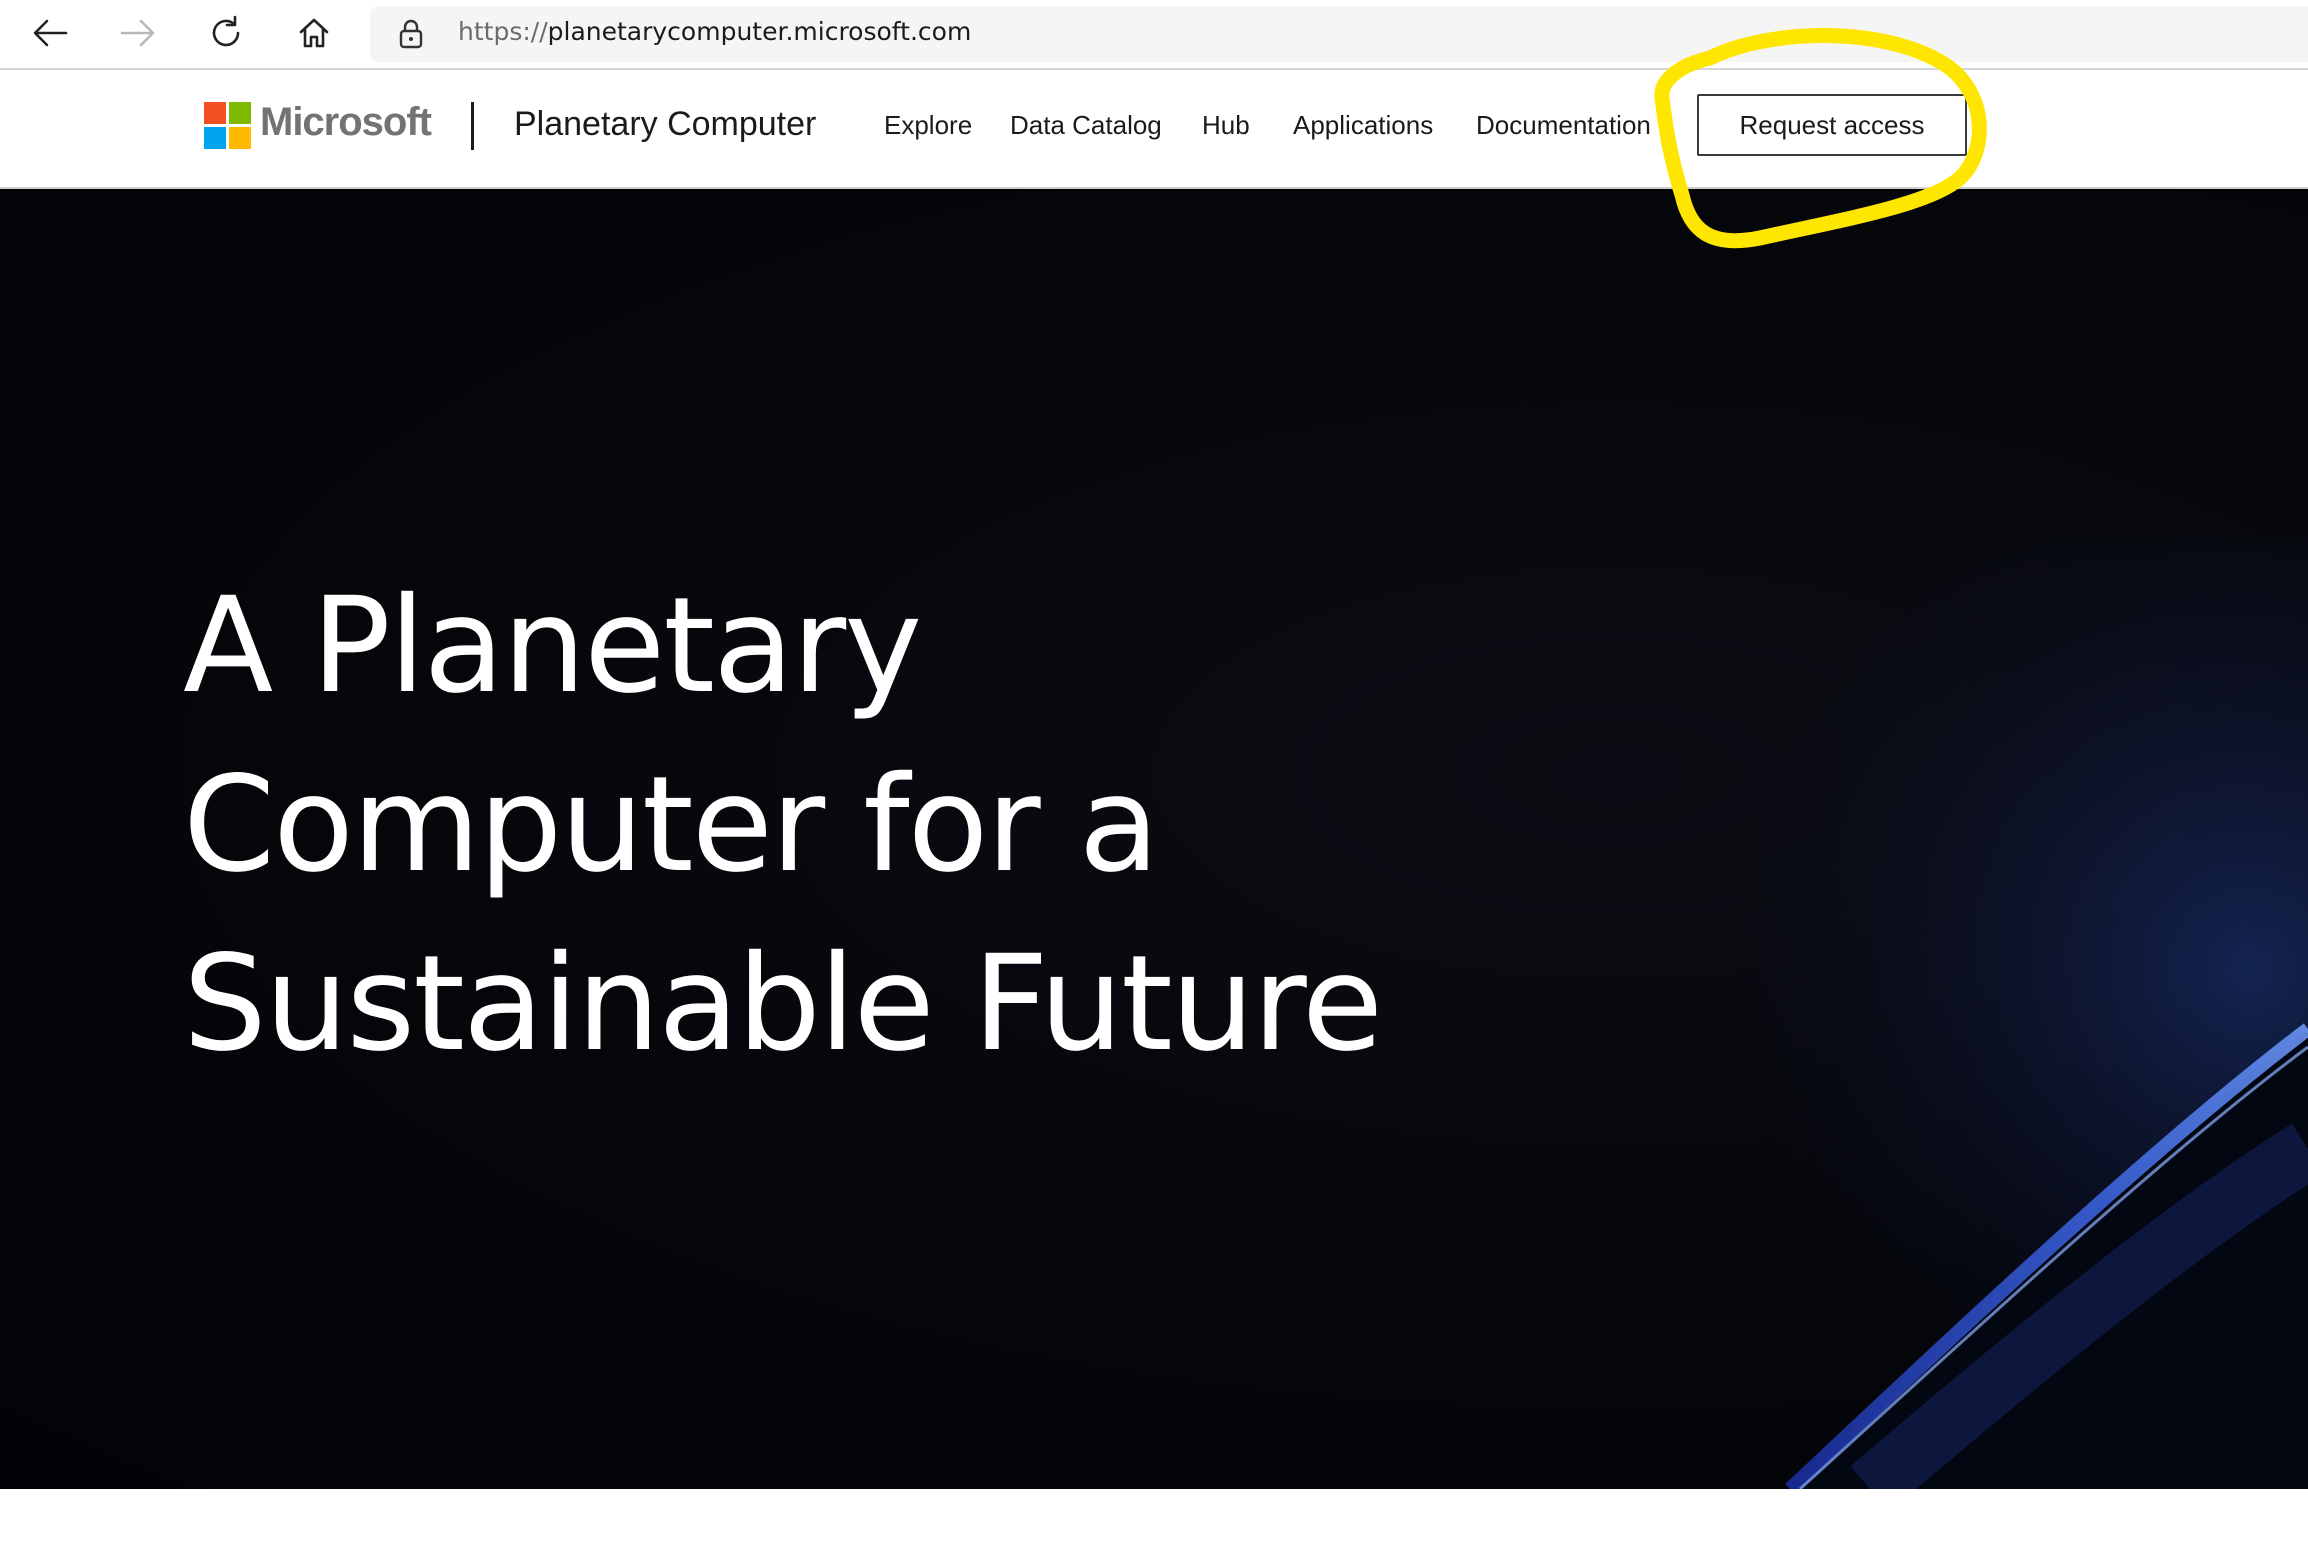 The height and width of the screenshot is (1546, 2308). Describe the element at coordinates (1832, 125) in the screenshot. I see `request-access-button: Request access` at that location.